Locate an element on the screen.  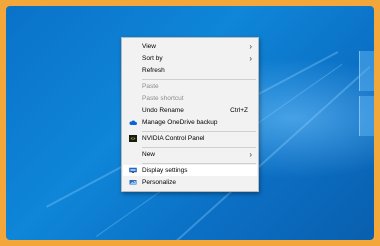
menu-item-label: Paste shortcut is located at coordinates (163, 98).